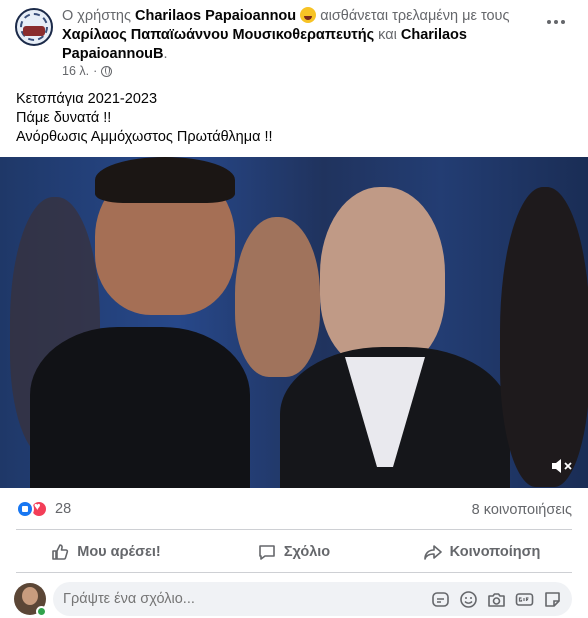 Image resolution: width=588 pixels, height=618 pixels. What do you see at coordinates (387, 35) in the screenshot?
I see `headline-conjunction: και` at bounding box center [387, 35].